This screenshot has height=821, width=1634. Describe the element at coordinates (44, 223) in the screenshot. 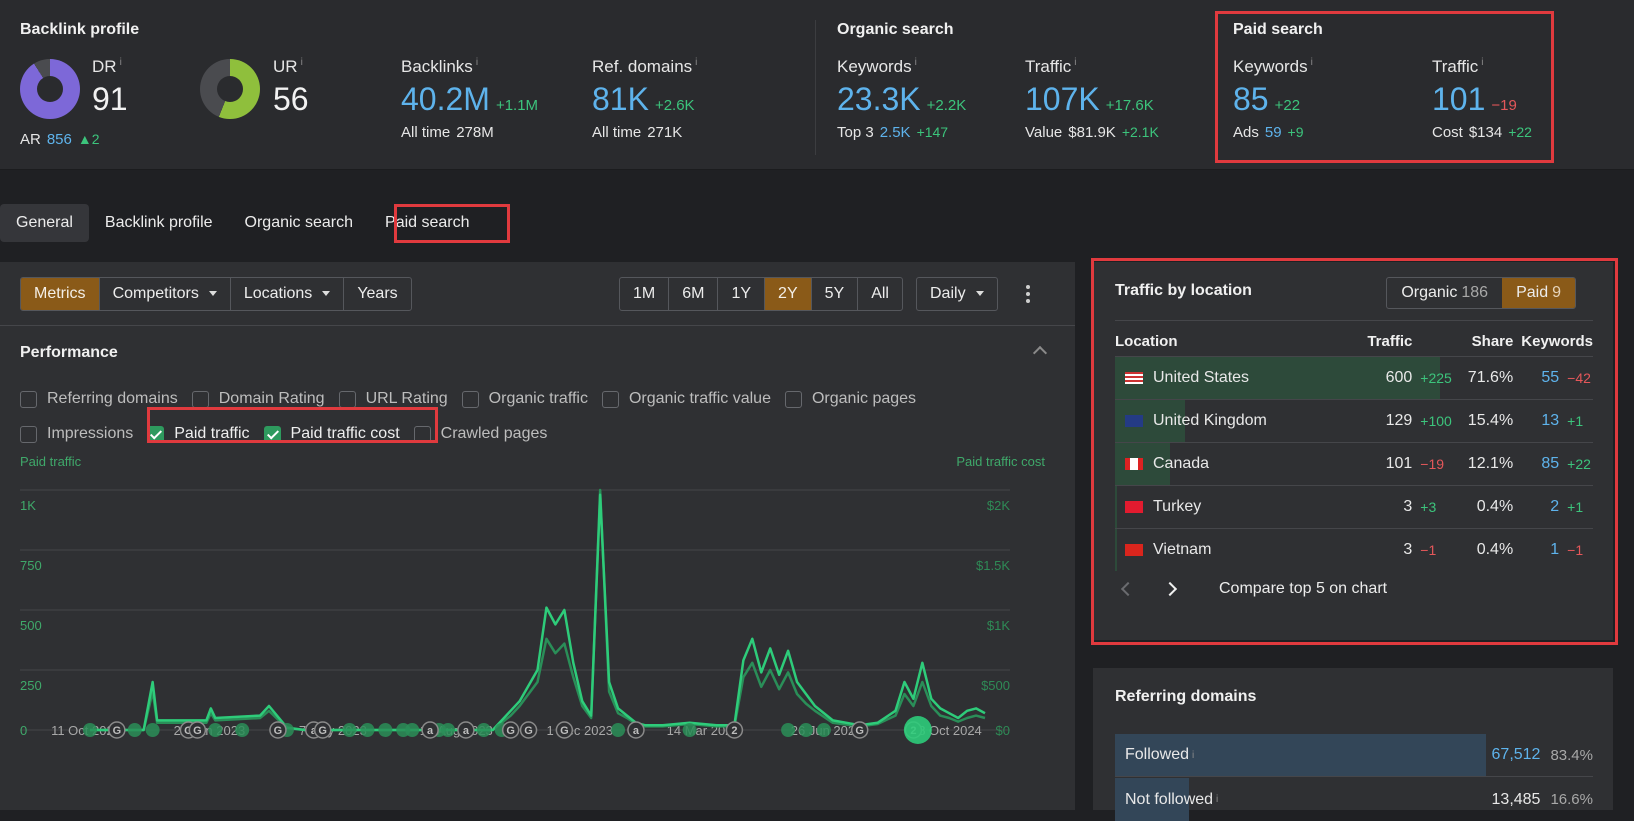

I see `tab-general: General` at that location.